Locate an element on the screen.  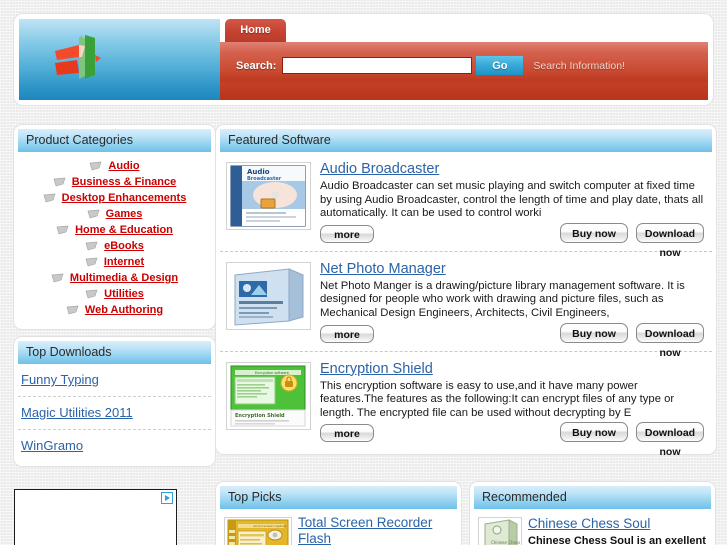
chinese-chess-soul-boxshot-icon: Chinese Chess is located at coordinates (500, 531).